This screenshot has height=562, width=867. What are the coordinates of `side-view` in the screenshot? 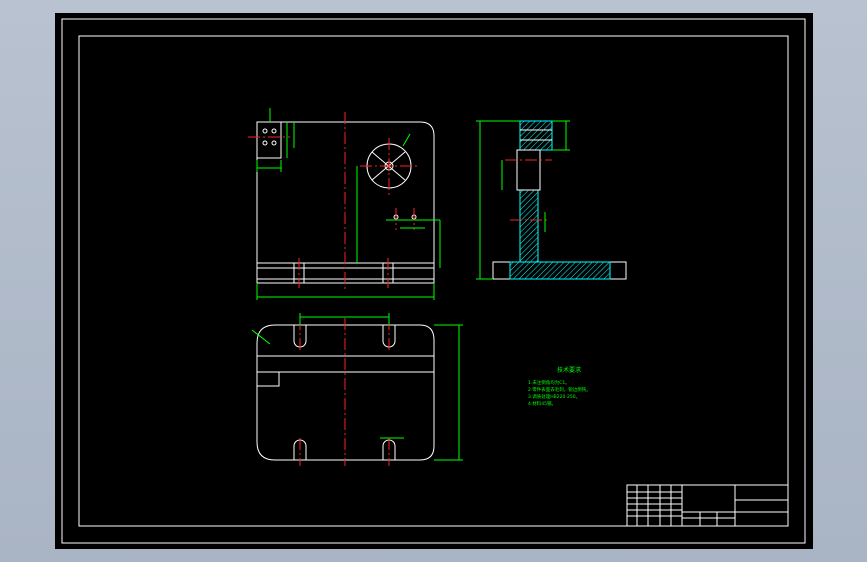 It's located at (559, 200).